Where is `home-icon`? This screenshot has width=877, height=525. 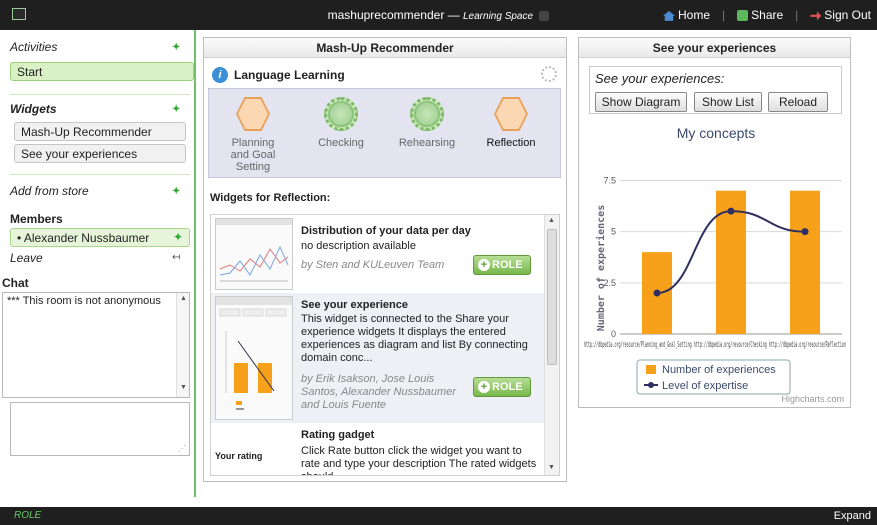
home-icon is located at coordinates (669, 15).